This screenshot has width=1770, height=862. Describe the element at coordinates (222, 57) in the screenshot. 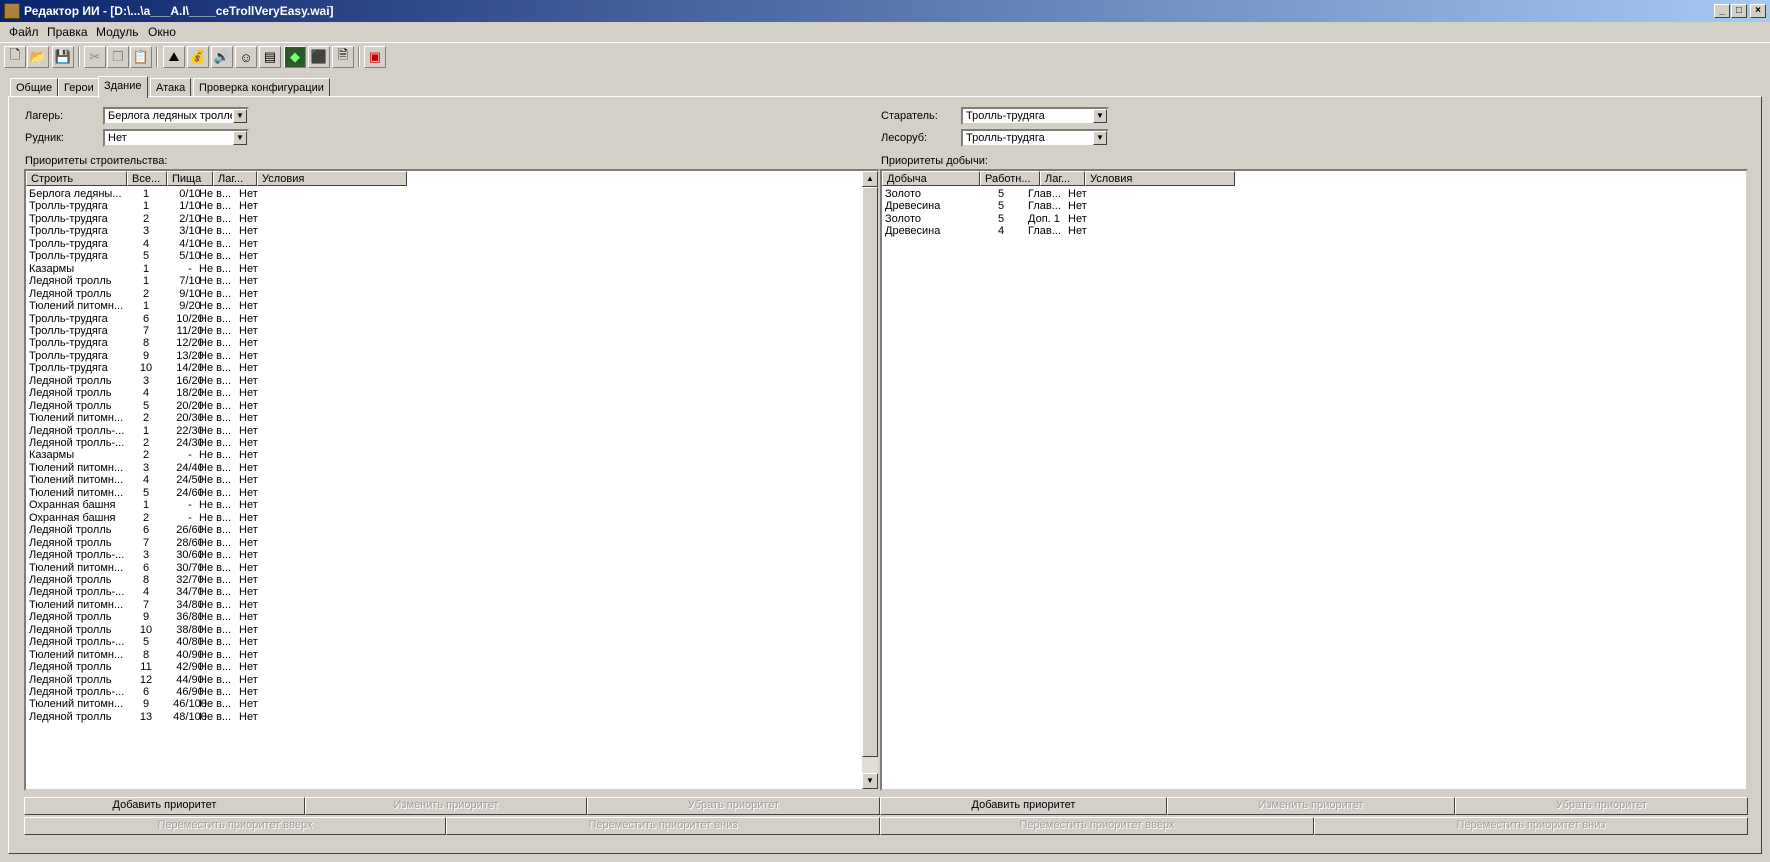

I see `sound-icon: 🔊` at that location.